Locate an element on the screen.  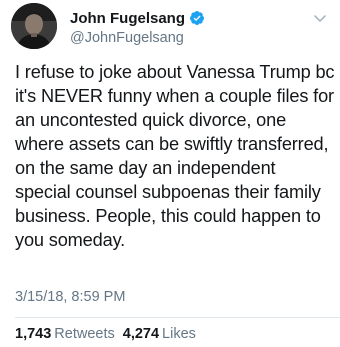
avatar-photo is located at coordinates (34, 26).